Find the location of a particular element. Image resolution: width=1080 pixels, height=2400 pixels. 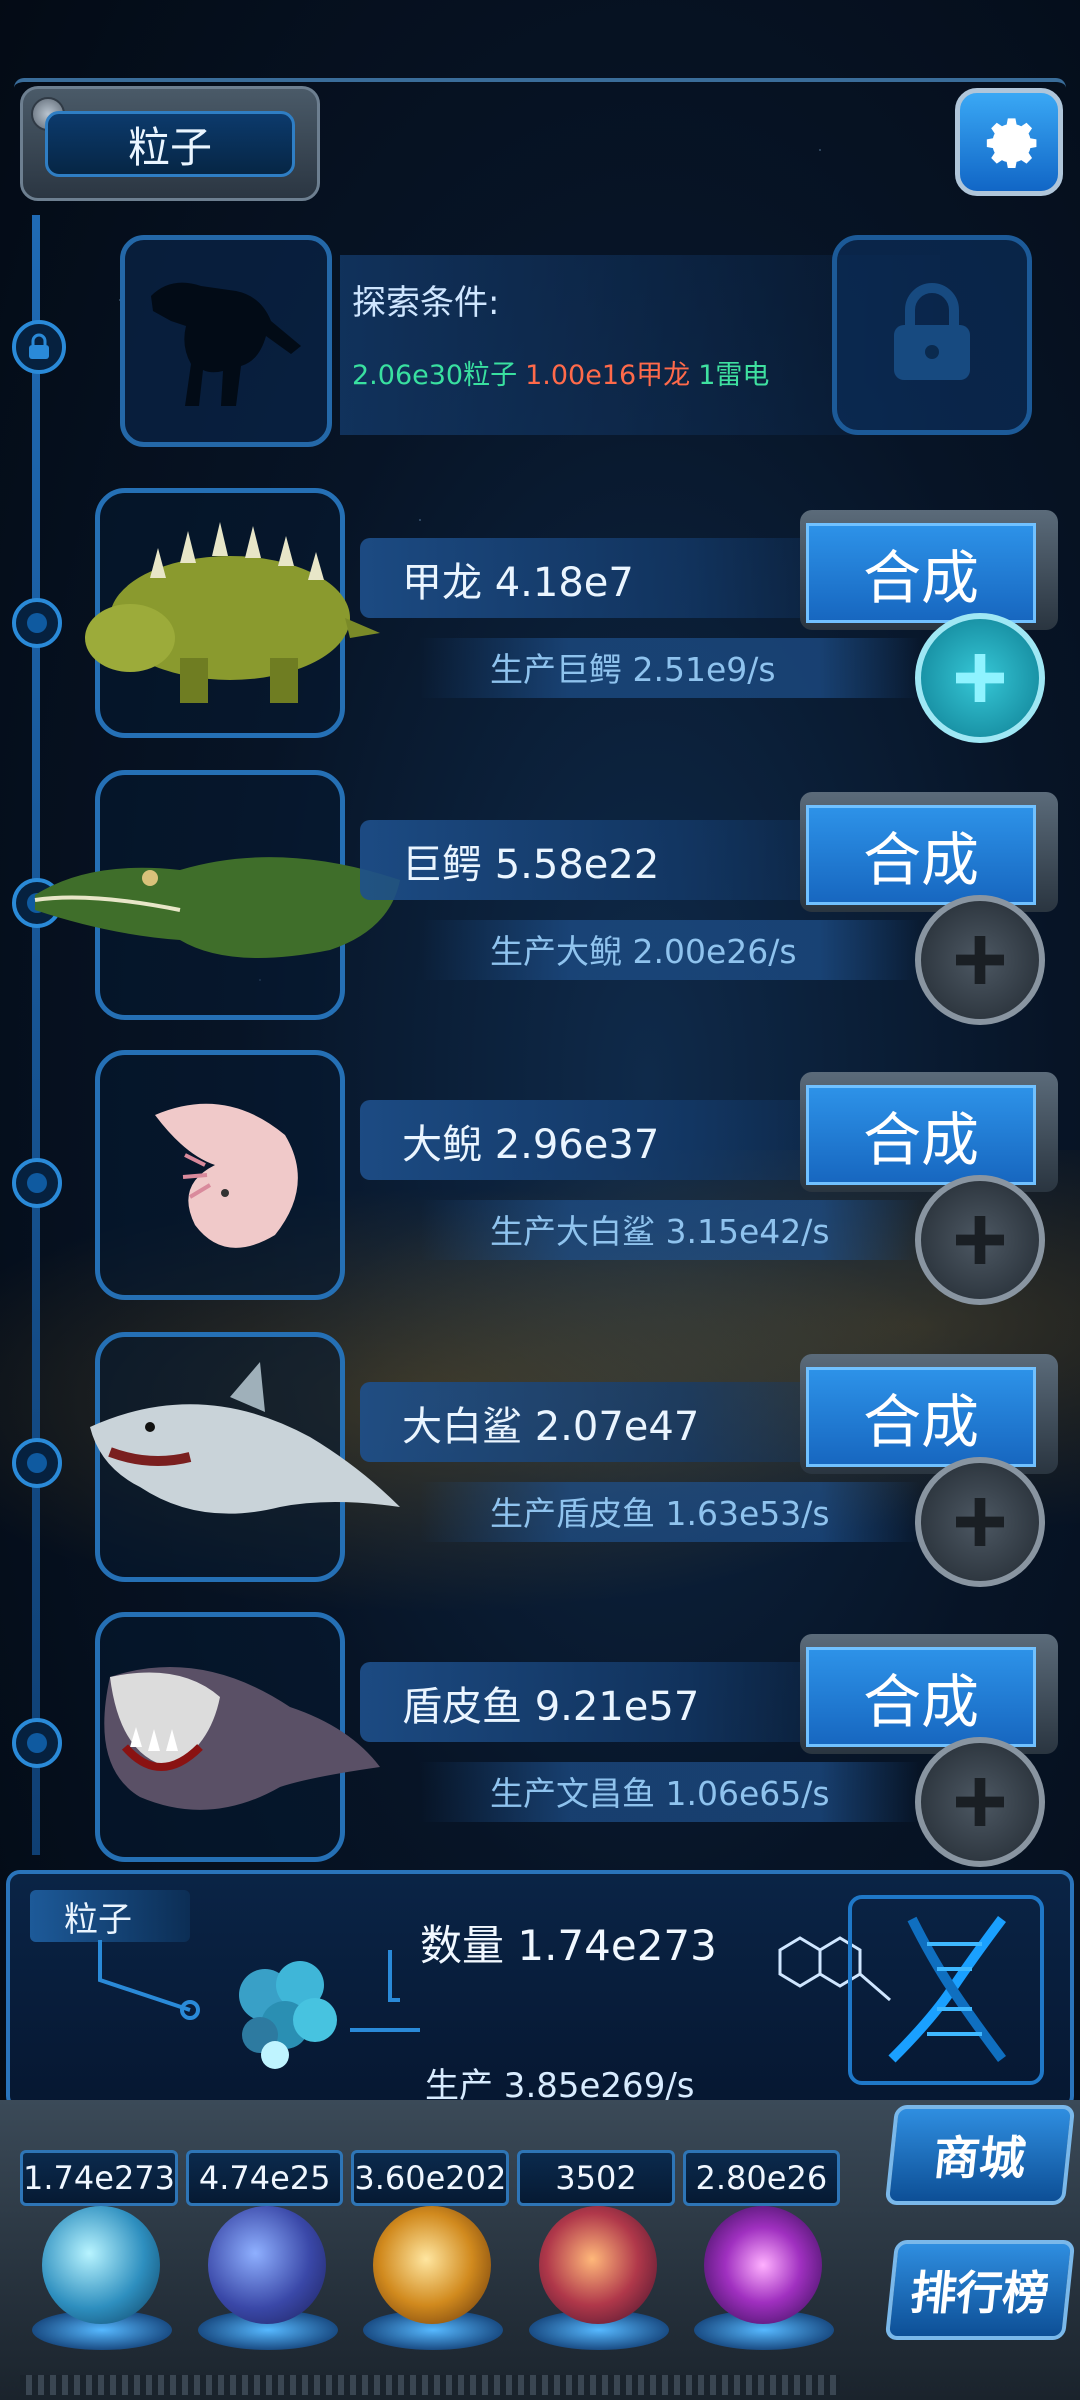

particle-cluster-icon is located at coordinates (288, 2015).